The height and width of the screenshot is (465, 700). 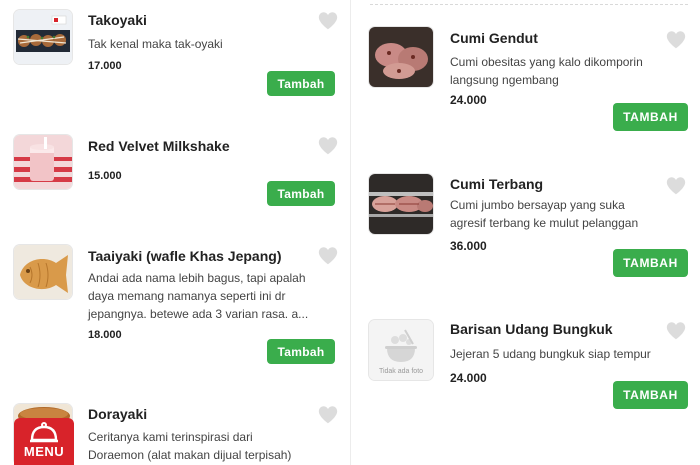 What do you see at coordinates (44, 451) in the screenshot?
I see `menu-badge-label: MENU` at bounding box center [44, 451].